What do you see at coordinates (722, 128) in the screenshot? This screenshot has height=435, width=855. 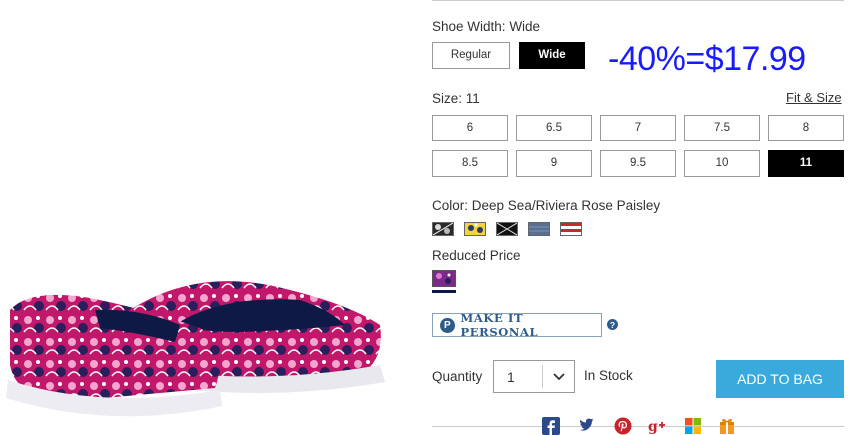 I see `size-7-5-button: 7.5` at bounding box center [722, 128].